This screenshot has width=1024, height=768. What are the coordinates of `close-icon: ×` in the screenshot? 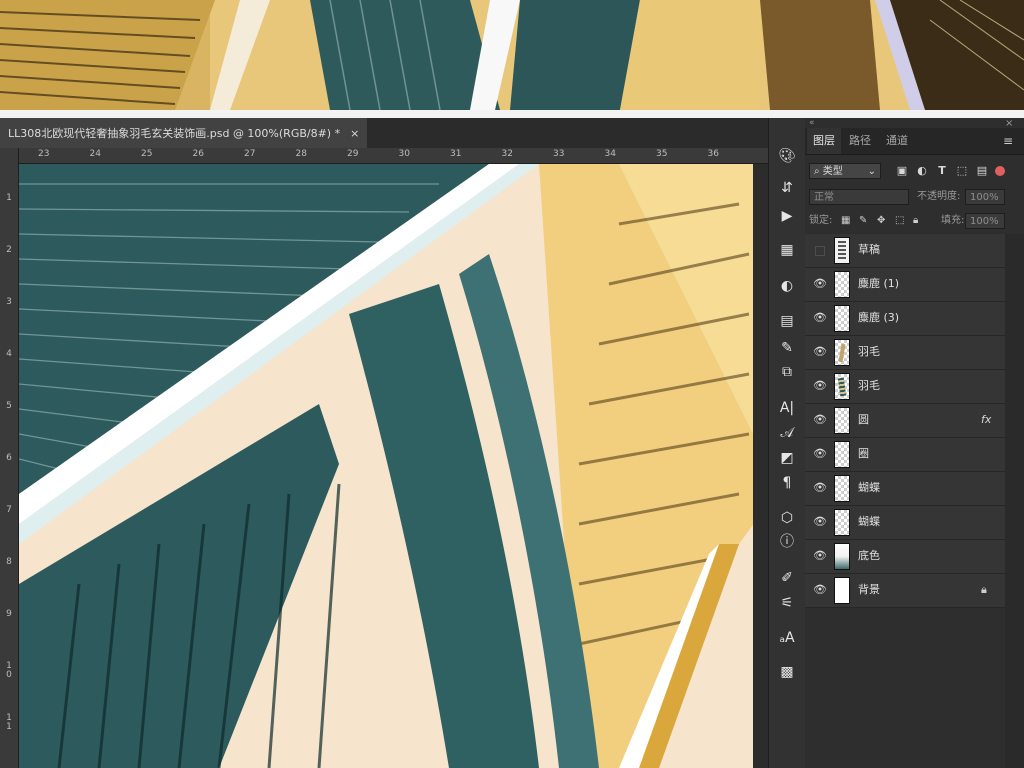 It's located at (354, 133).